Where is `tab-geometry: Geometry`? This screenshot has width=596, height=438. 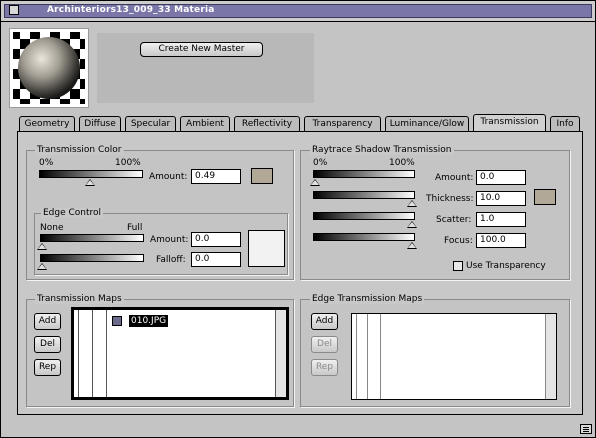 tab-geometry: Geometry is located at coordinates (47, 123).